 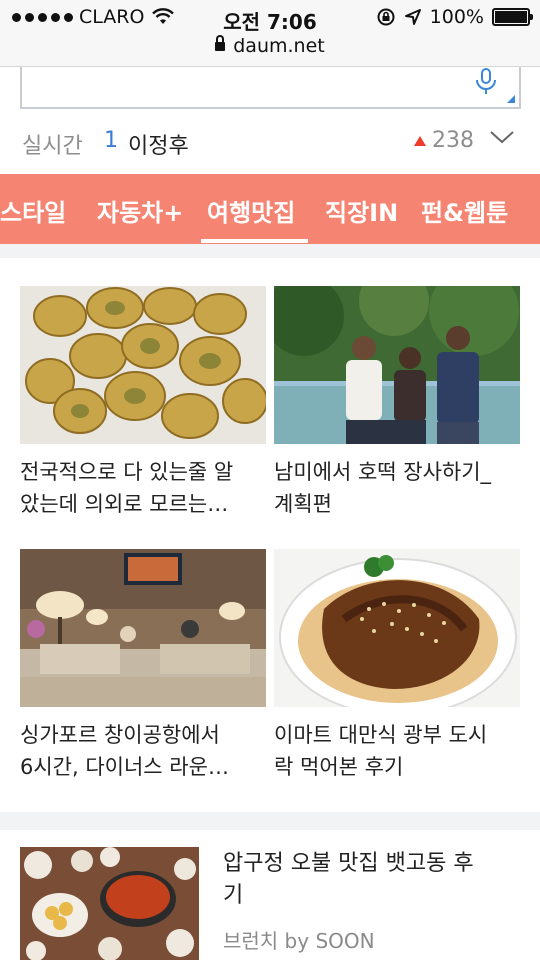 I want to click on realtime-keyword: 이정후, so click(x=158, y=144).